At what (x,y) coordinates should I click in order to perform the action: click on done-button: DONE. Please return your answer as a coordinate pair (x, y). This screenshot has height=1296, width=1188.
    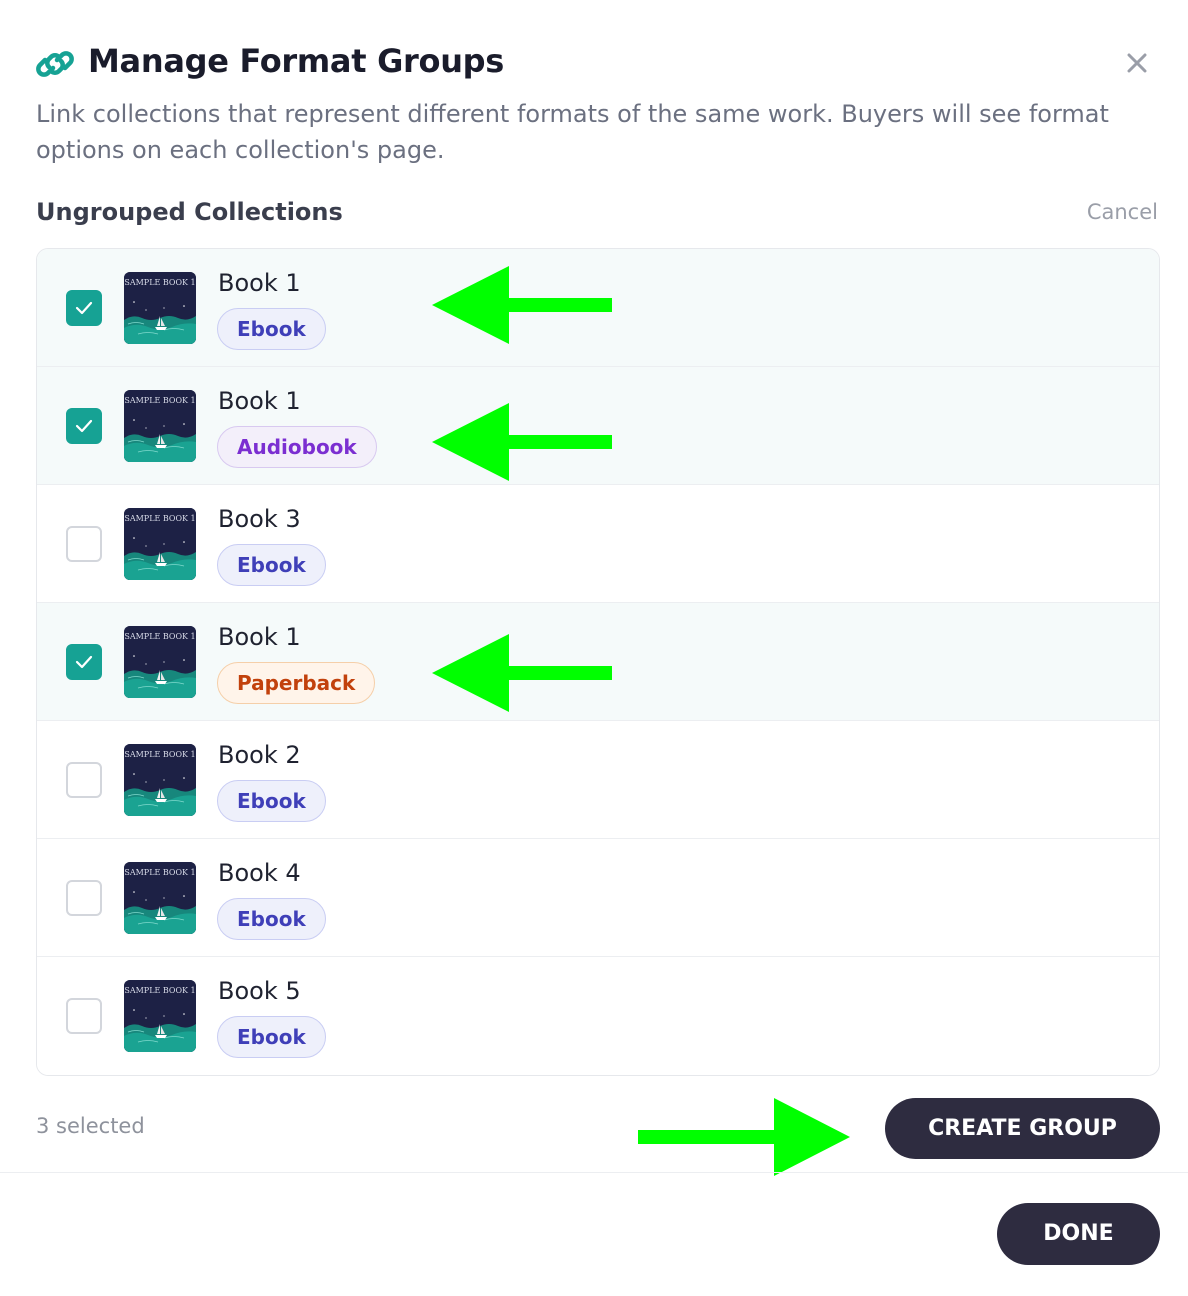
    Looking at the image, I should click on (1078, 1234).